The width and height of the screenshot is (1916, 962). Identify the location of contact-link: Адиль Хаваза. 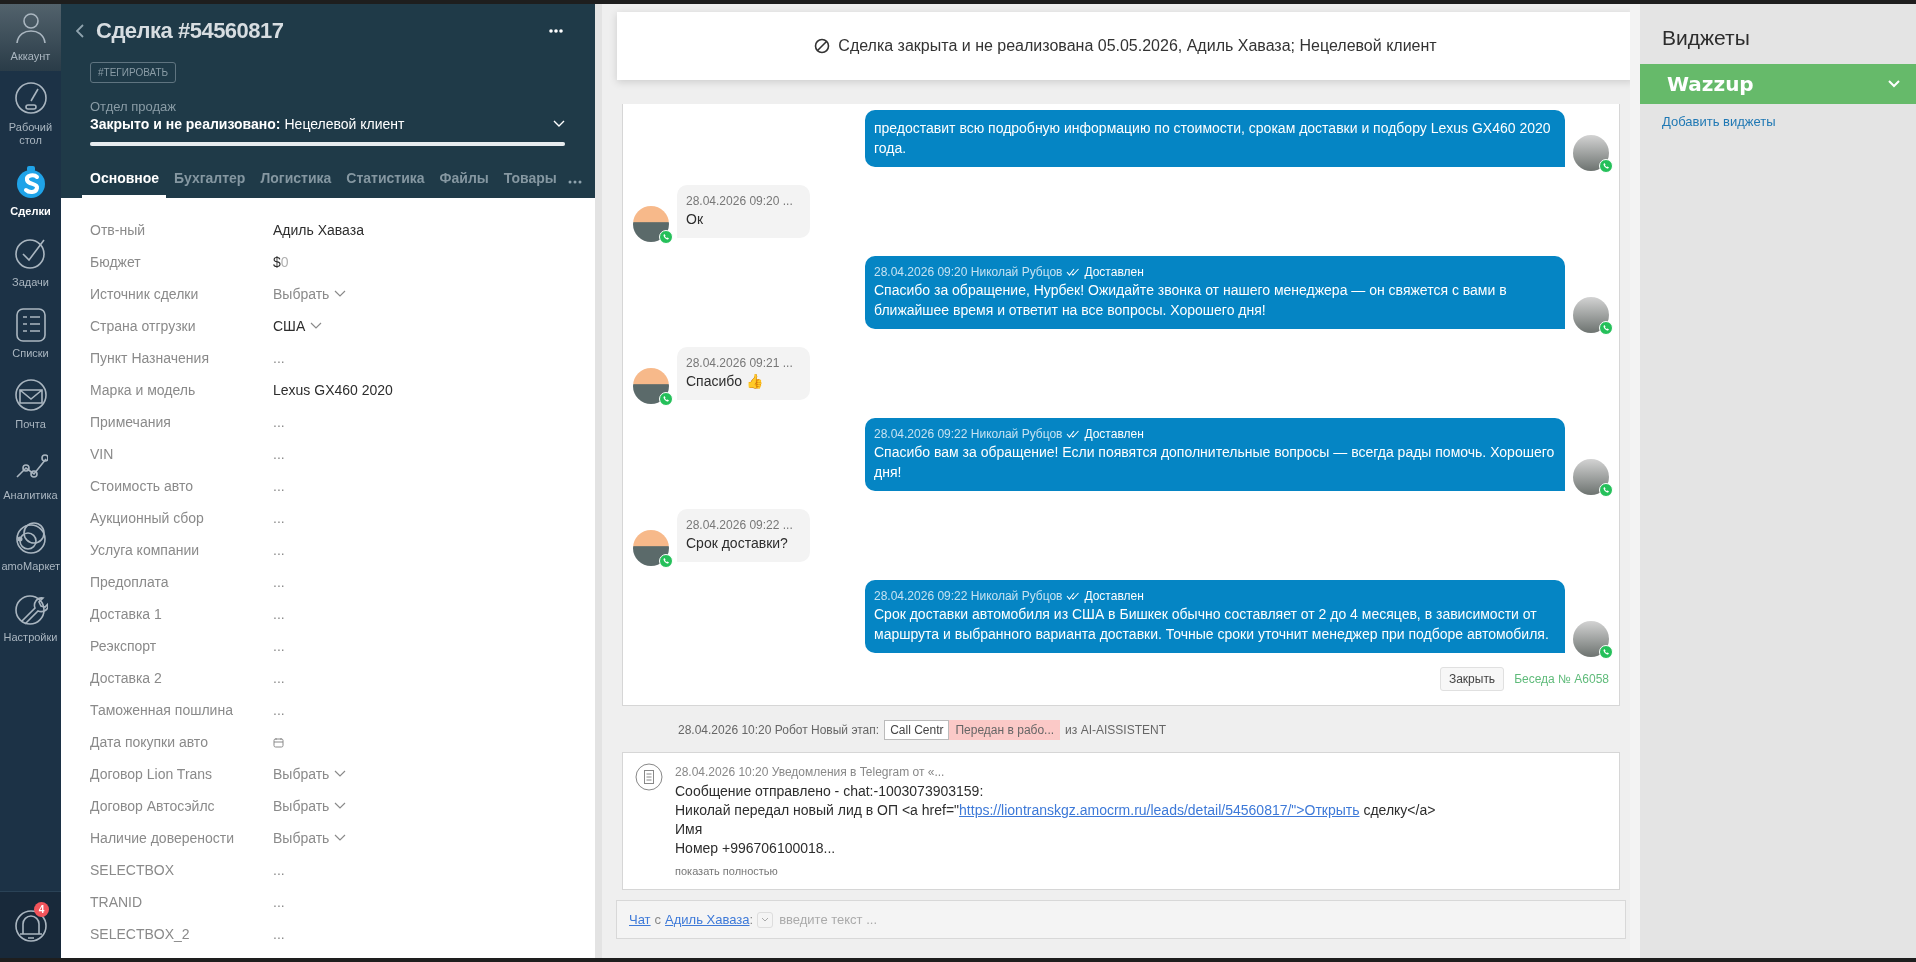
(707, 919).